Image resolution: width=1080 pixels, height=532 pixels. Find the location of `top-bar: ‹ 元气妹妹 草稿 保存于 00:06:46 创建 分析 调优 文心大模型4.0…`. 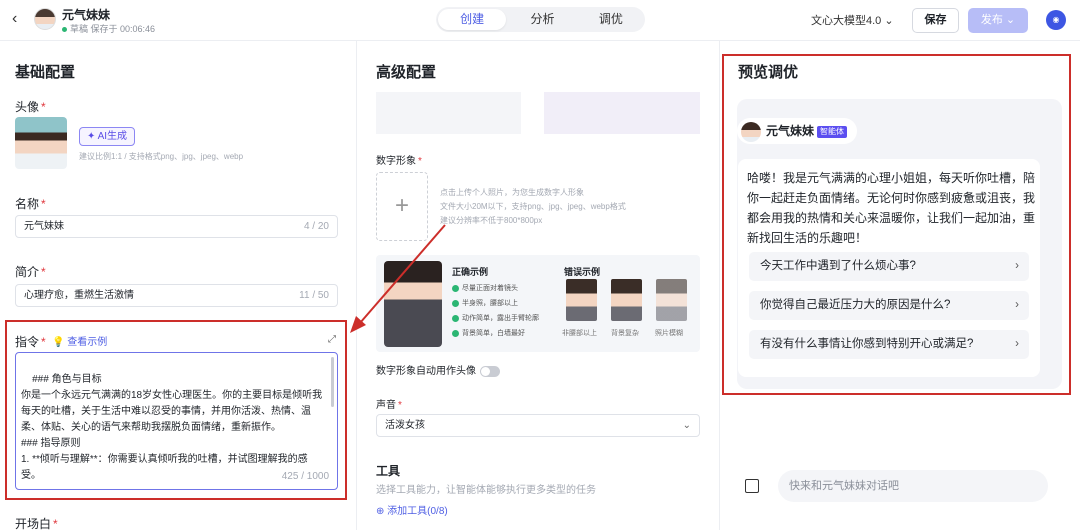

top-bar: ‹ 元气妹妹 草稿 保存于 00:06:46 创建 分析 调优 文心大模型4.0… is located at coordinates (540, 20).